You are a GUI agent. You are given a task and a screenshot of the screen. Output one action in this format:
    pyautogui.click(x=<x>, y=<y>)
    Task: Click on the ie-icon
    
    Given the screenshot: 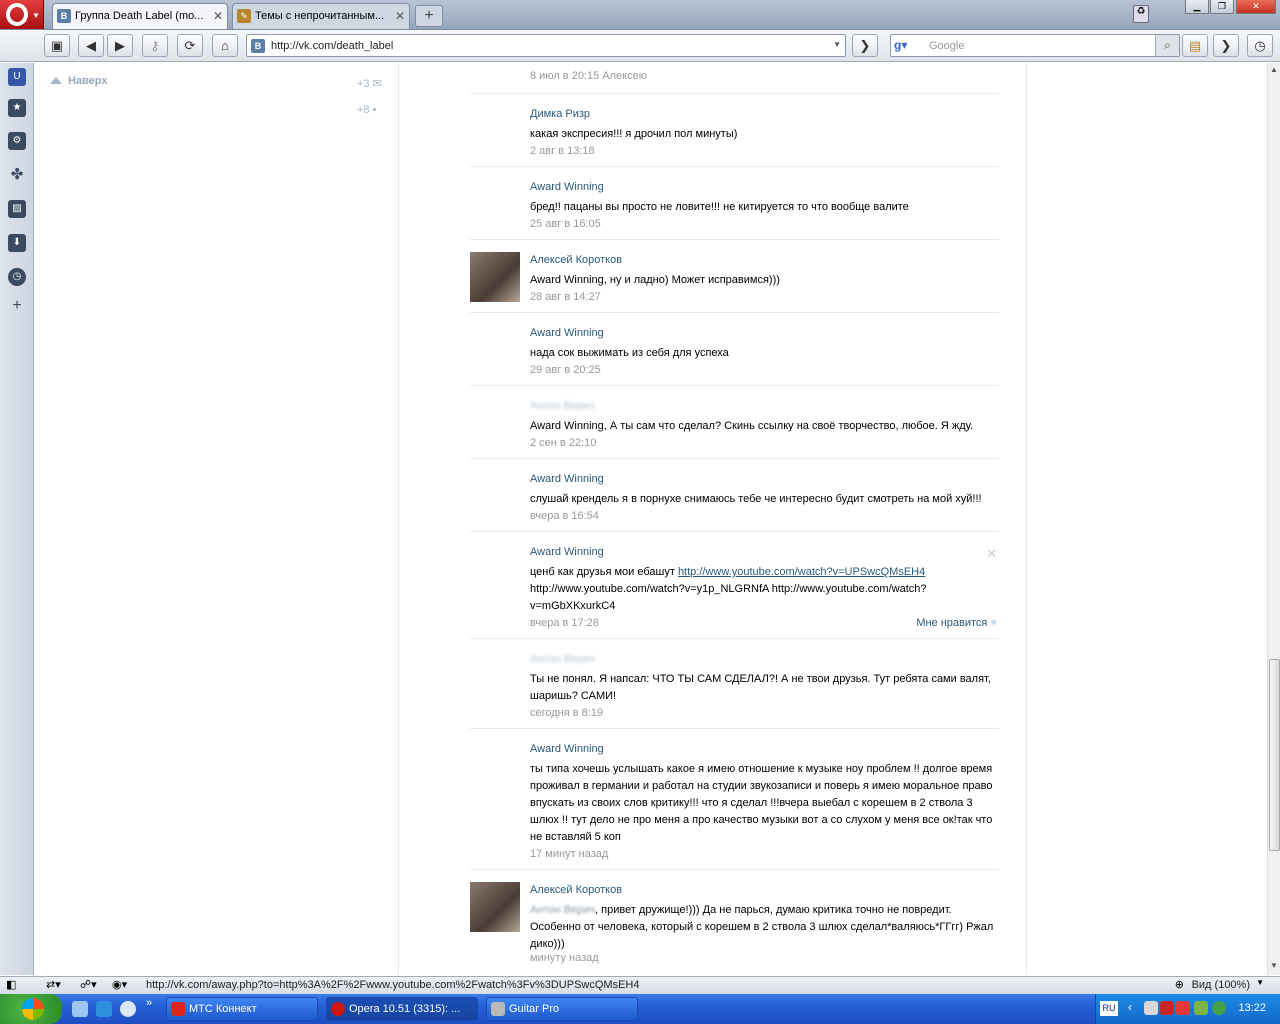 What is the action you would take?
    pyautogui.click(x=104, y=1009)
    